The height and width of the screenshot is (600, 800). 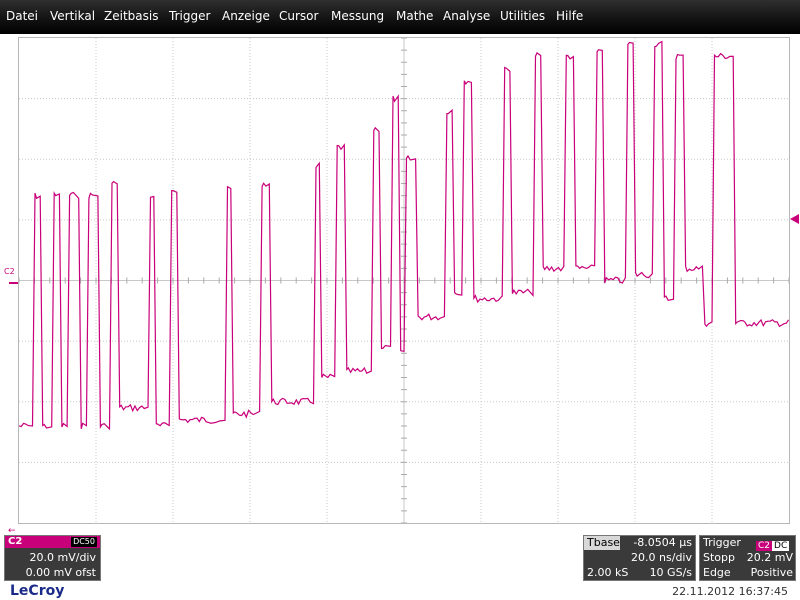 I want to click on timebase-rate: 10 GS/s, so click(x=670, y=572).